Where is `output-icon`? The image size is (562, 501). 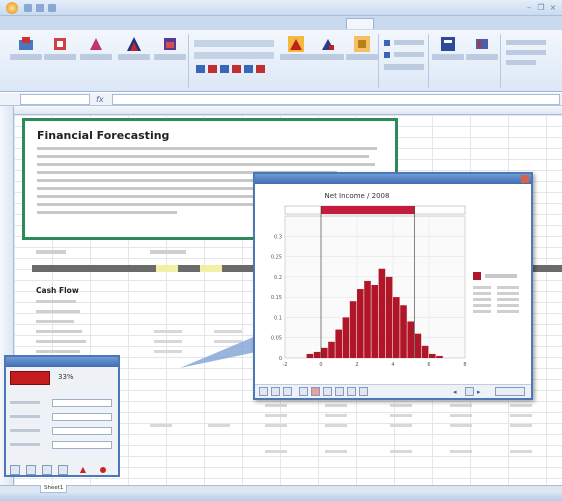
output-icon is located at coordinates (60, 44).